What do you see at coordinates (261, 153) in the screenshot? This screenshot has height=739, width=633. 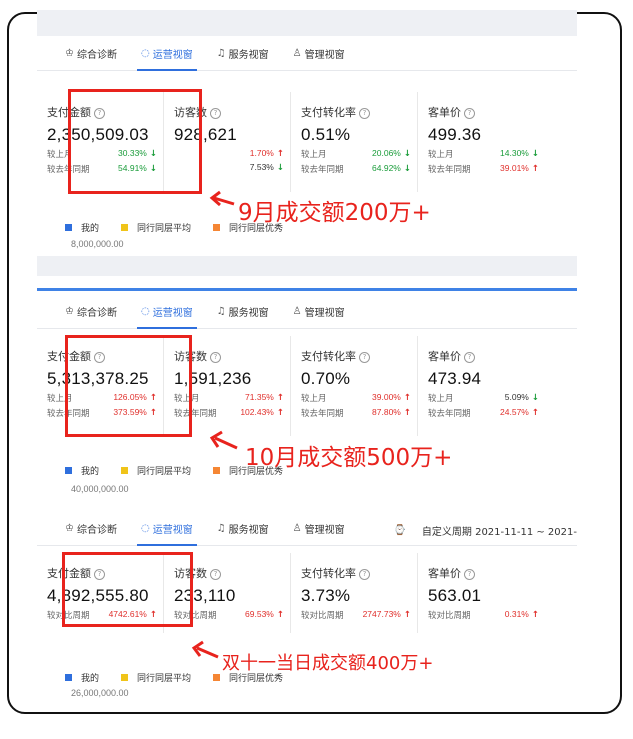 I see `comparison-percent: 1.70%` at bounding box center [261, 153].